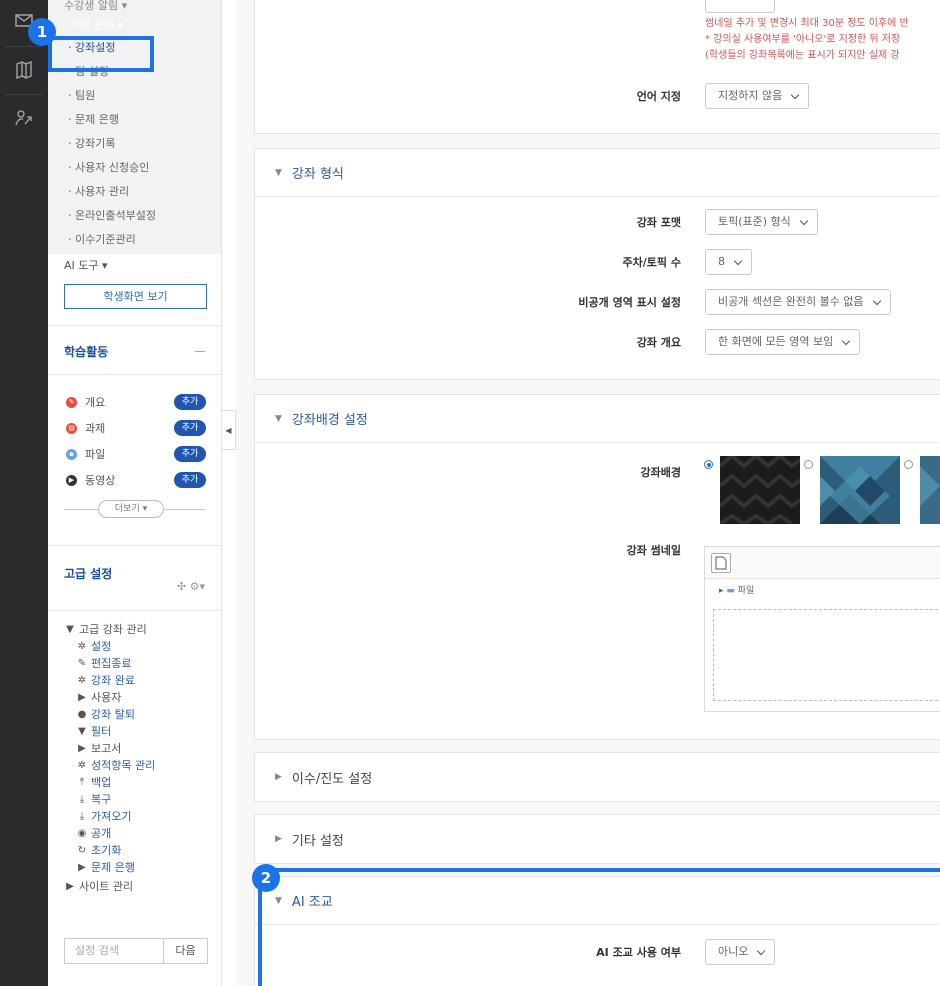 The image size is (940, 986). I want to click on activity-video: ▶ 동영상 추가, so click(134, 480).